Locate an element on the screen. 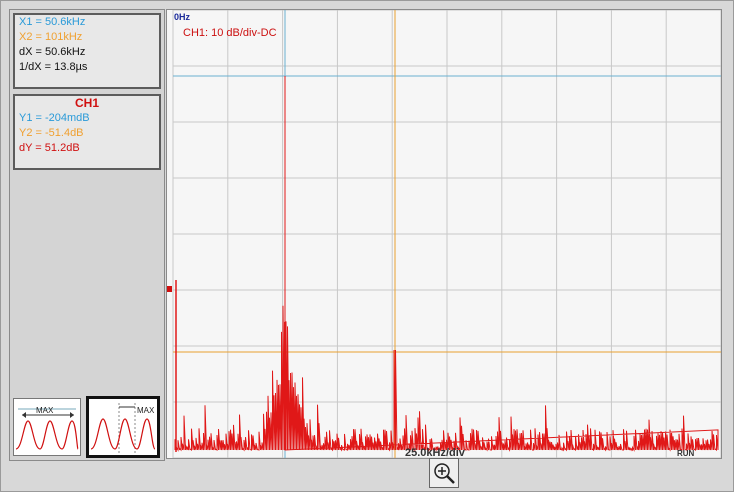 The width and height of the screenshot is (734, 492). max-hold-cursor-thumbnail: MAX is located at coordinates (123, 427).